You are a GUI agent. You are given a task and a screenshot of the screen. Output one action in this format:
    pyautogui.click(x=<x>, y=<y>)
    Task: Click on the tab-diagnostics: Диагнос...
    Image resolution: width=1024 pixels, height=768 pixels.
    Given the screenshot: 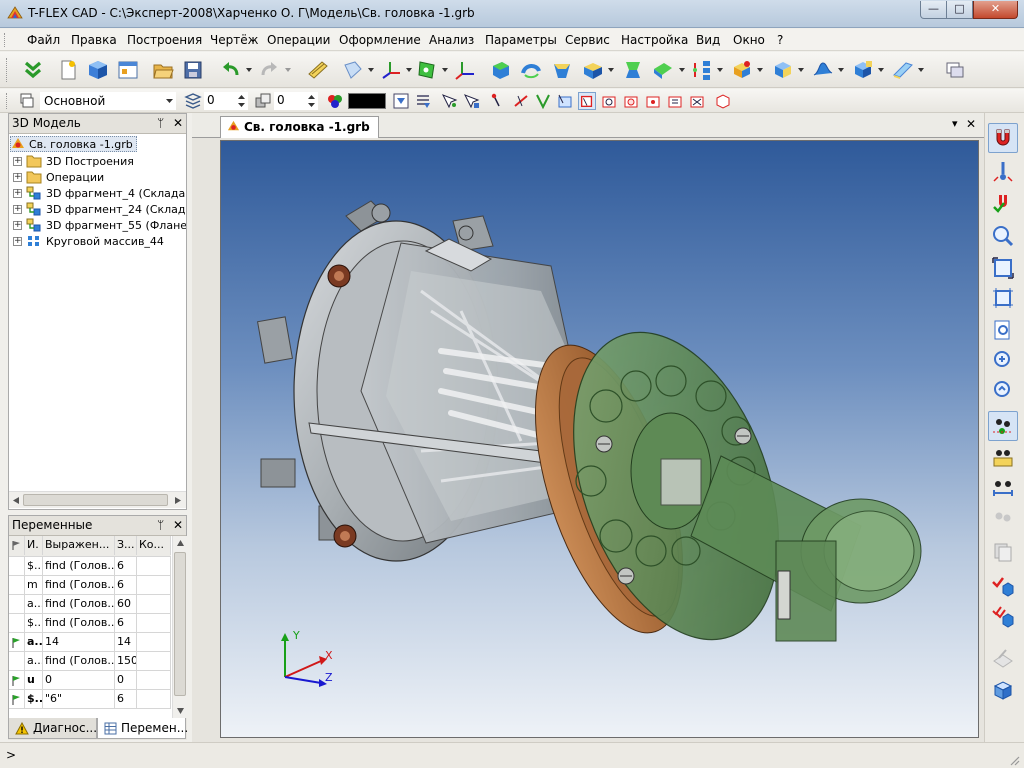 What is the action you would take?
    pyautogui.click(x=52, y=728)
    